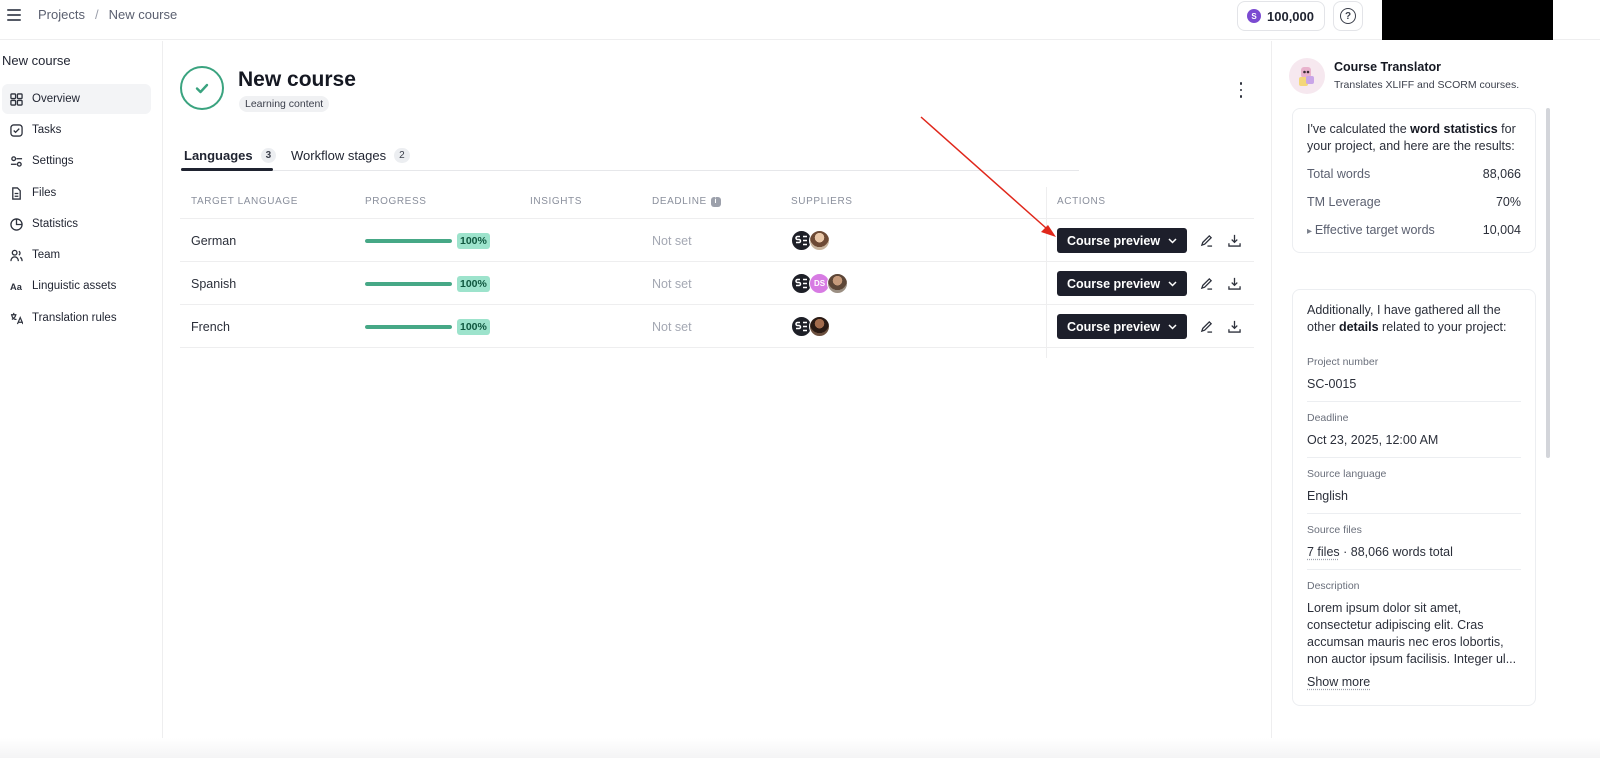  I want to click on tab-label: Workflow stages, so click(339, 155).